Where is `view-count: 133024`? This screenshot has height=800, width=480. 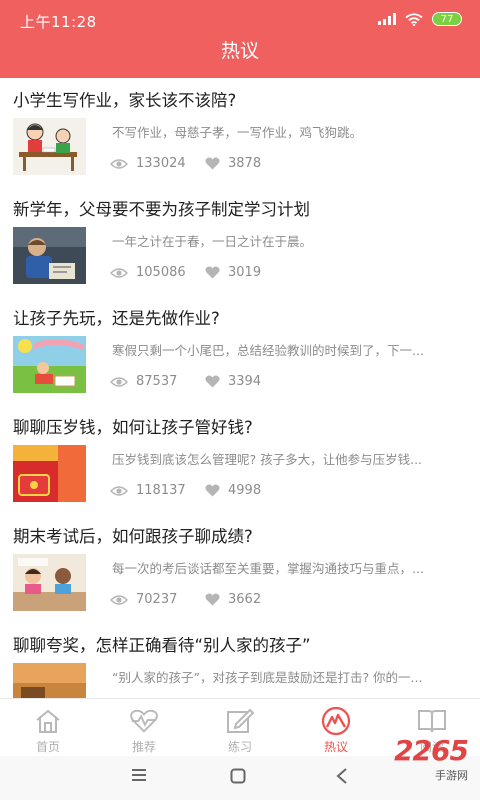
view-count: 133024 is located at coordinates (157, 163).